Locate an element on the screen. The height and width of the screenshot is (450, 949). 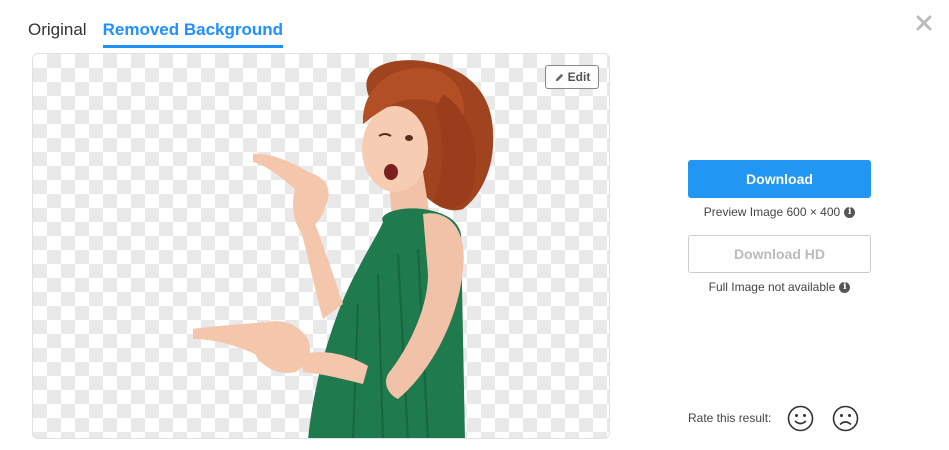
hd-availability-text: Full Image not available is located at coordinates (772, 287).